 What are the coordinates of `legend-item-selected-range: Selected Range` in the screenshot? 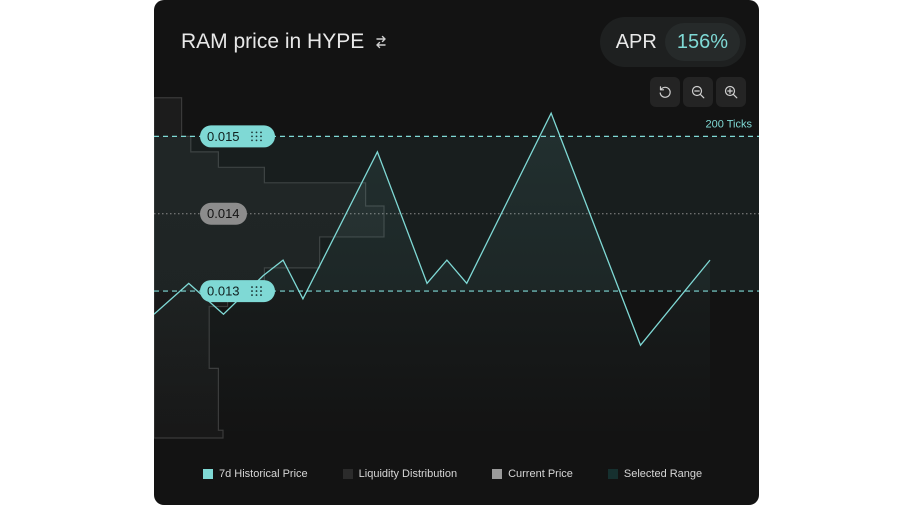 It's located at (655, 474).